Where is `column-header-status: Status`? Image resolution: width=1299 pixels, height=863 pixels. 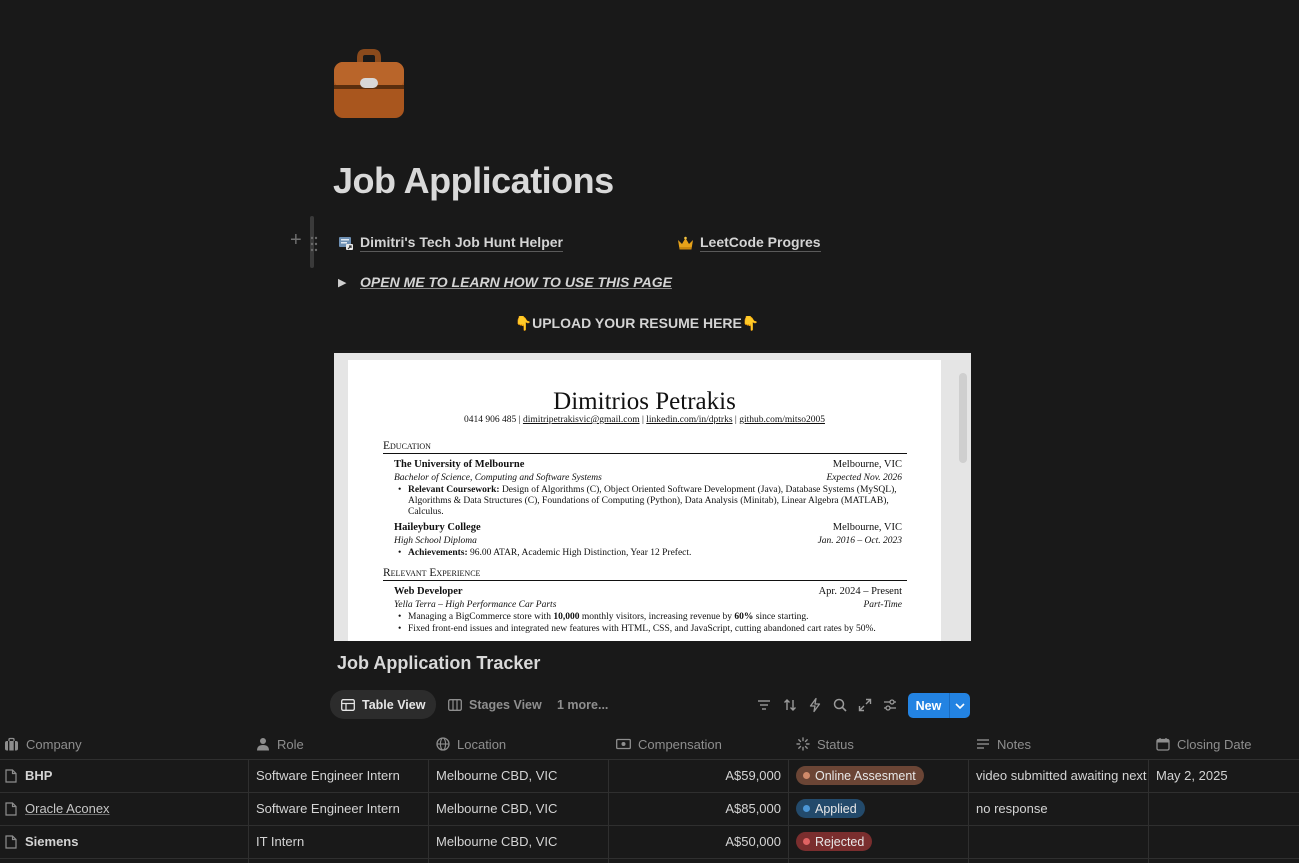
column-header-status: Status is located at coordinates (825, 744).